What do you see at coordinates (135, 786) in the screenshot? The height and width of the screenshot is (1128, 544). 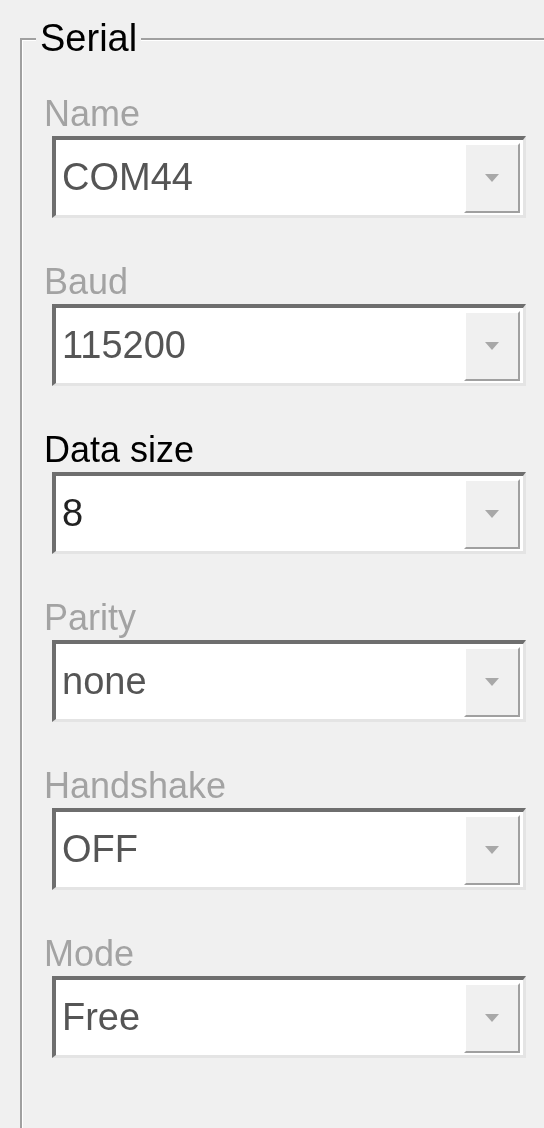 I see `field-label: Handshake` at bounding box center [135, 786].